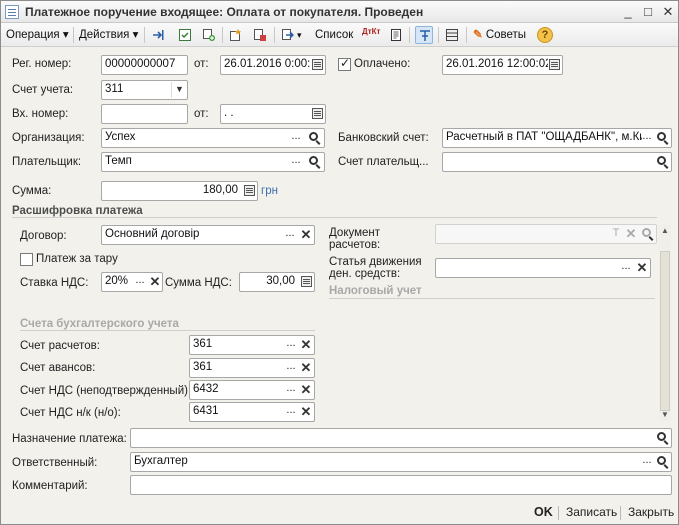  I want to click on minimize-button: _, so click(628, 12).